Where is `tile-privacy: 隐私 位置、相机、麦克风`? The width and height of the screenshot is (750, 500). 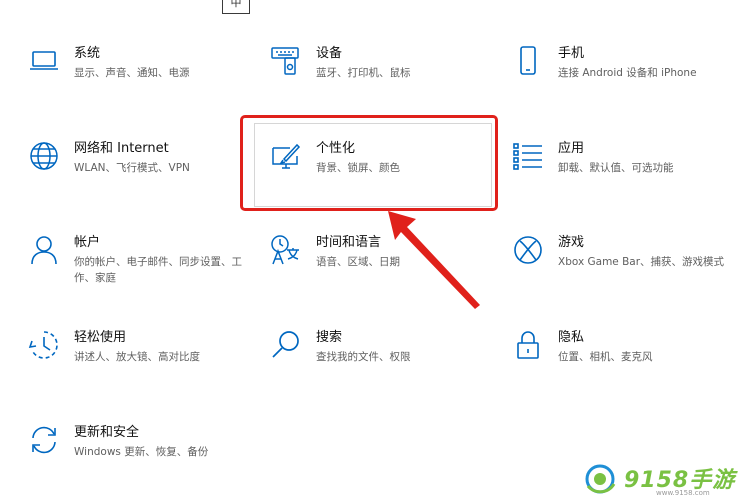 tile-privacy: 隐私 位置、相机、麦克风 is located at coordinates (627, 364).